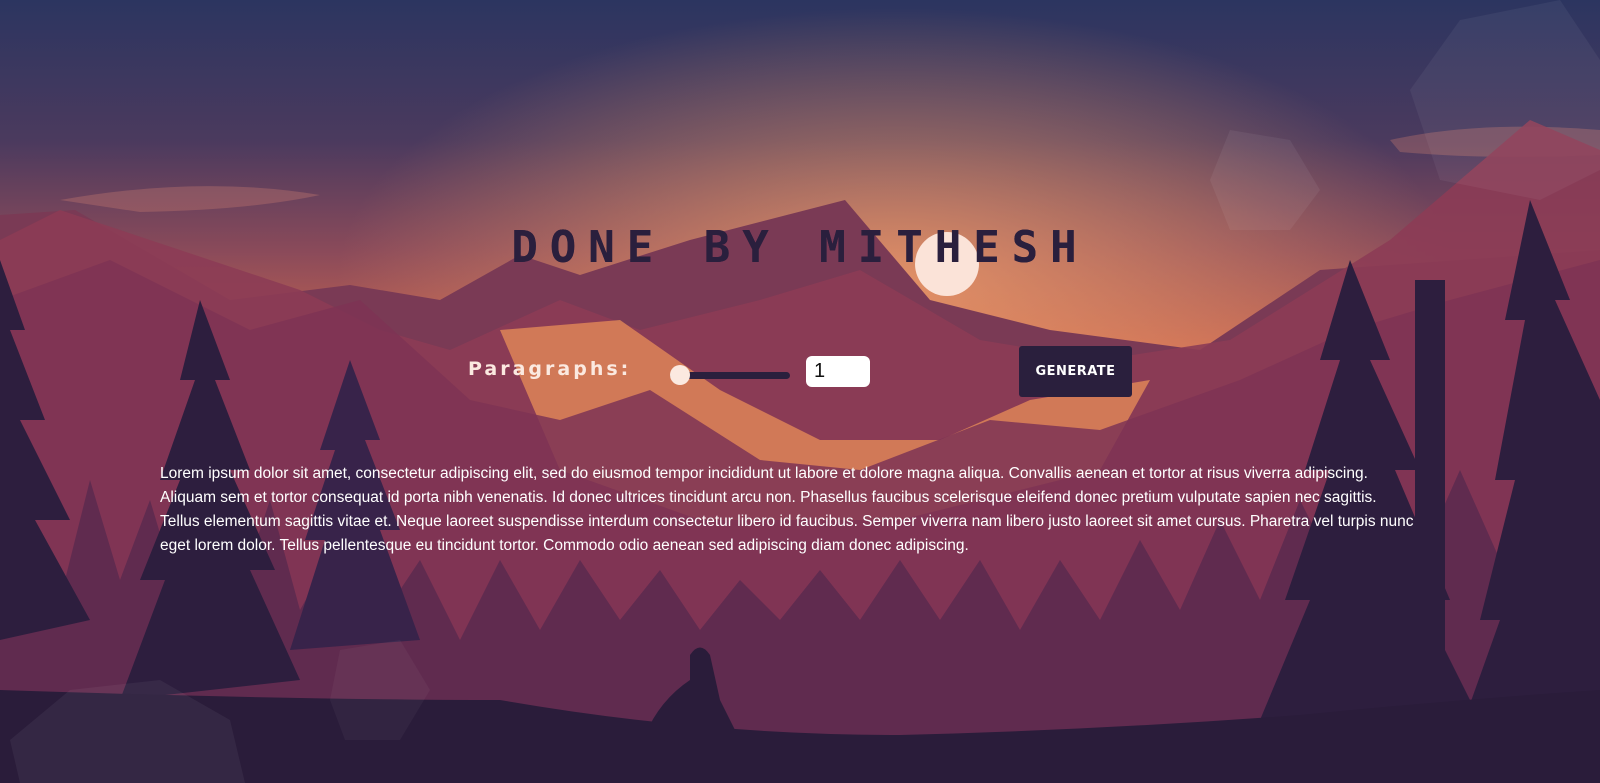 This screenshot has height=783, width=1600. I want to click on paragraphs-slider, so click(730, 375).